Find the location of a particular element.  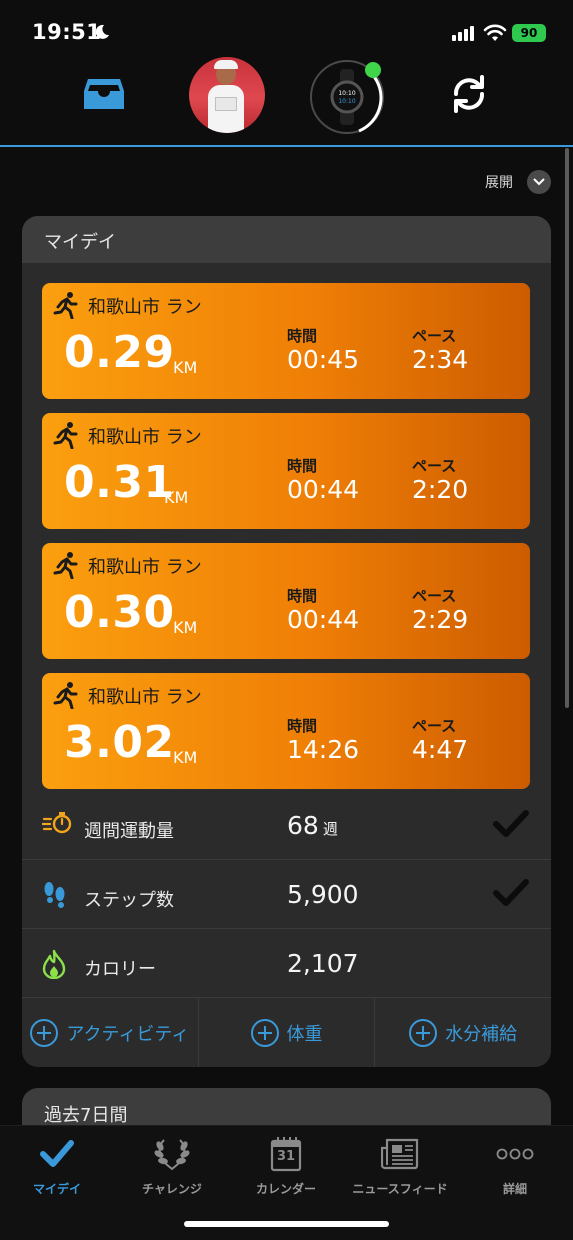

tab-label: カレンダー is located at coordinates (285, 1189).